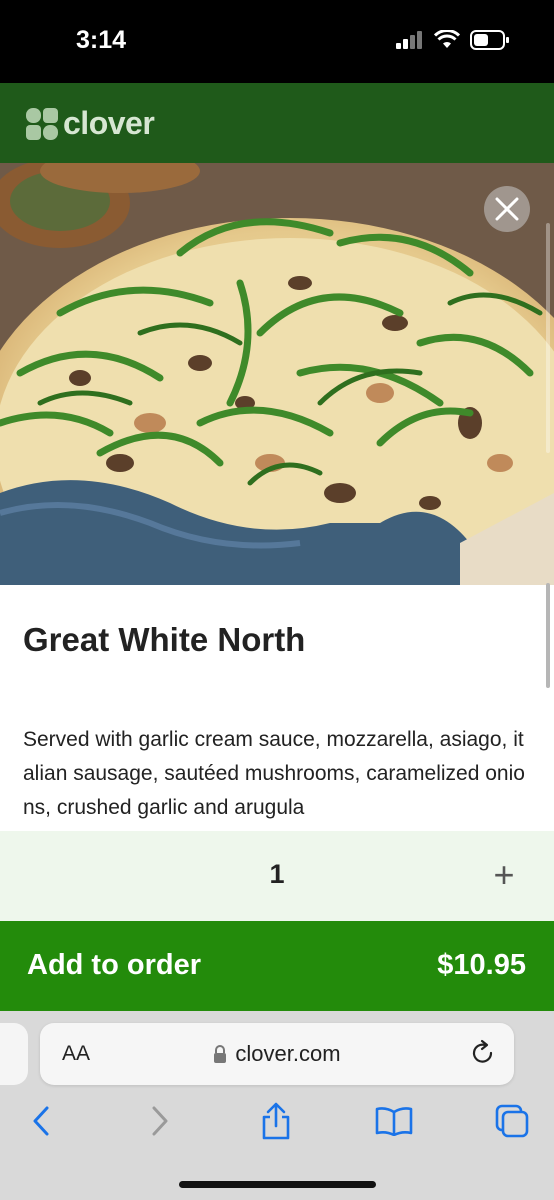 This screenshot has width=554, height=1200. What do you see at coordinates (101, 40) in the screenshot?
I see `status-time: 3:14` at bounding box center [101, 40].